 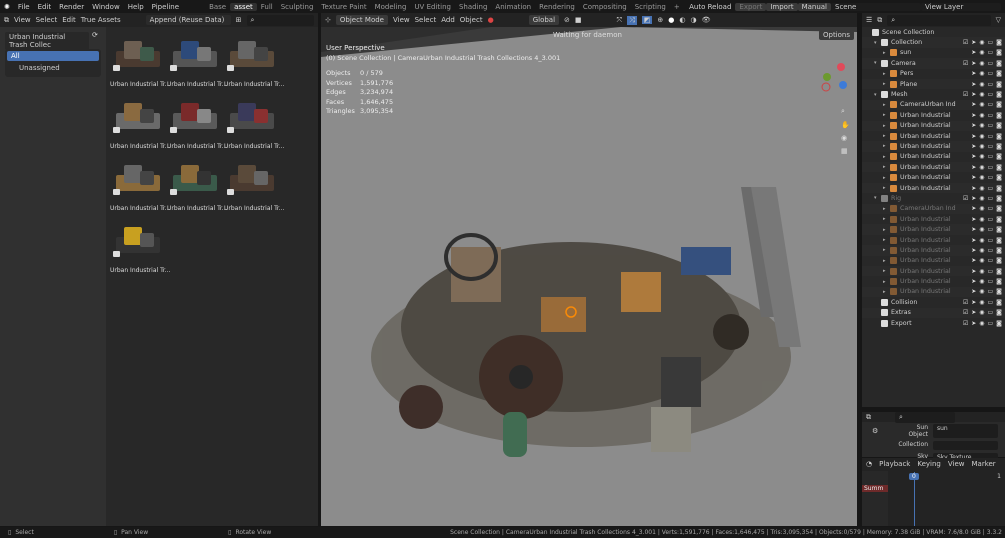 What do you see at coordinates (426, 20) in the screenshot?
I see `menu-select: Select` at bounding box center [426, 20].